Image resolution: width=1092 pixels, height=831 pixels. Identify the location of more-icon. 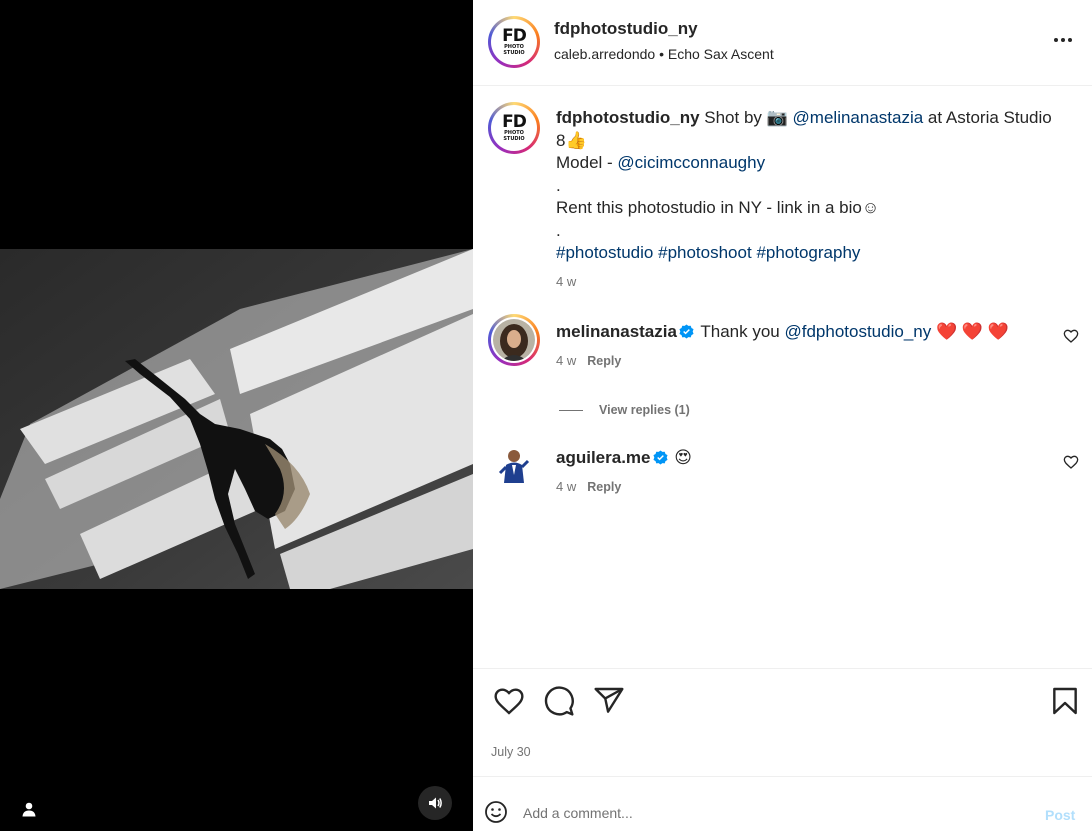
(1063, 40).